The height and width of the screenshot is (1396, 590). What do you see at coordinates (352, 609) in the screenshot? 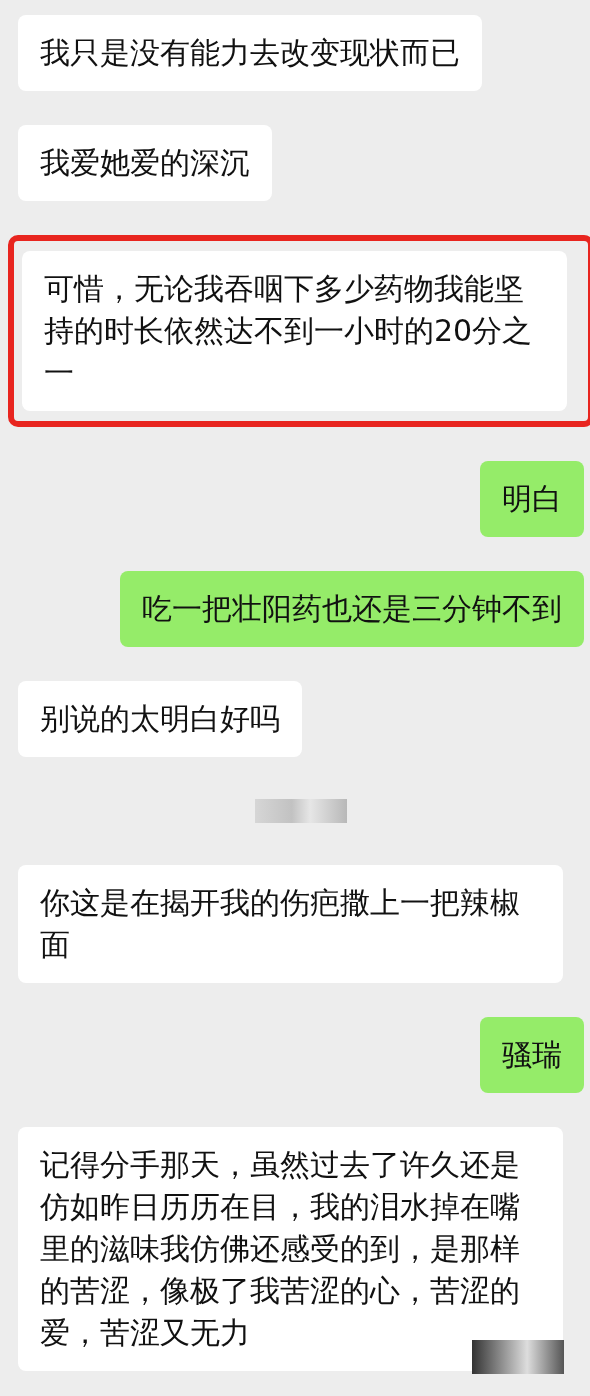
I see `message-bubble: 吃一把壮阳药也还是三分钟不到` at bounding box center [352, 609].